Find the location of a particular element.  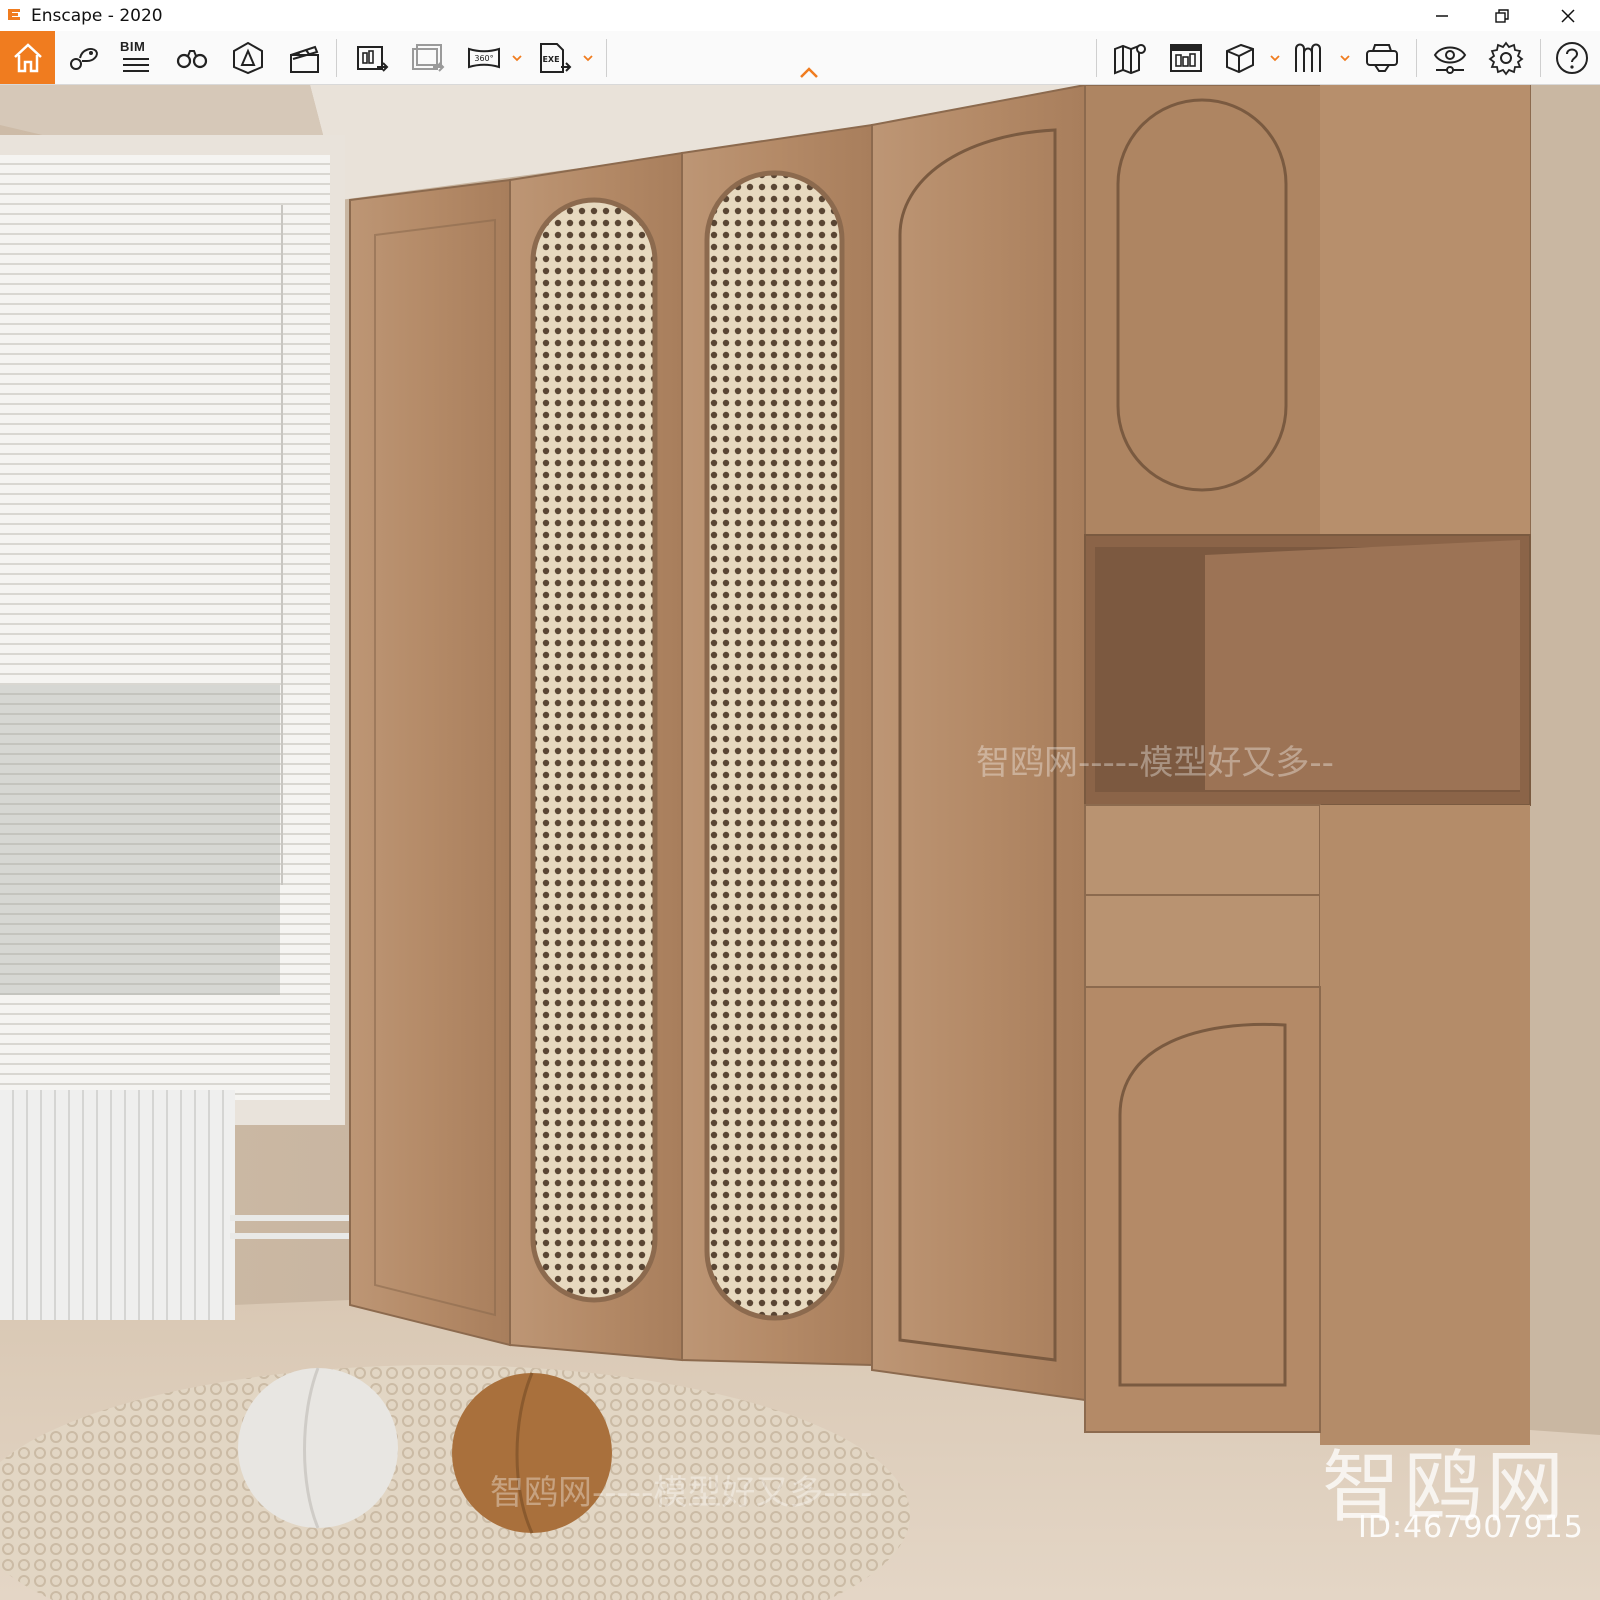

watermark-id: ID:467907915 is located at coordinates (1471, 1527).